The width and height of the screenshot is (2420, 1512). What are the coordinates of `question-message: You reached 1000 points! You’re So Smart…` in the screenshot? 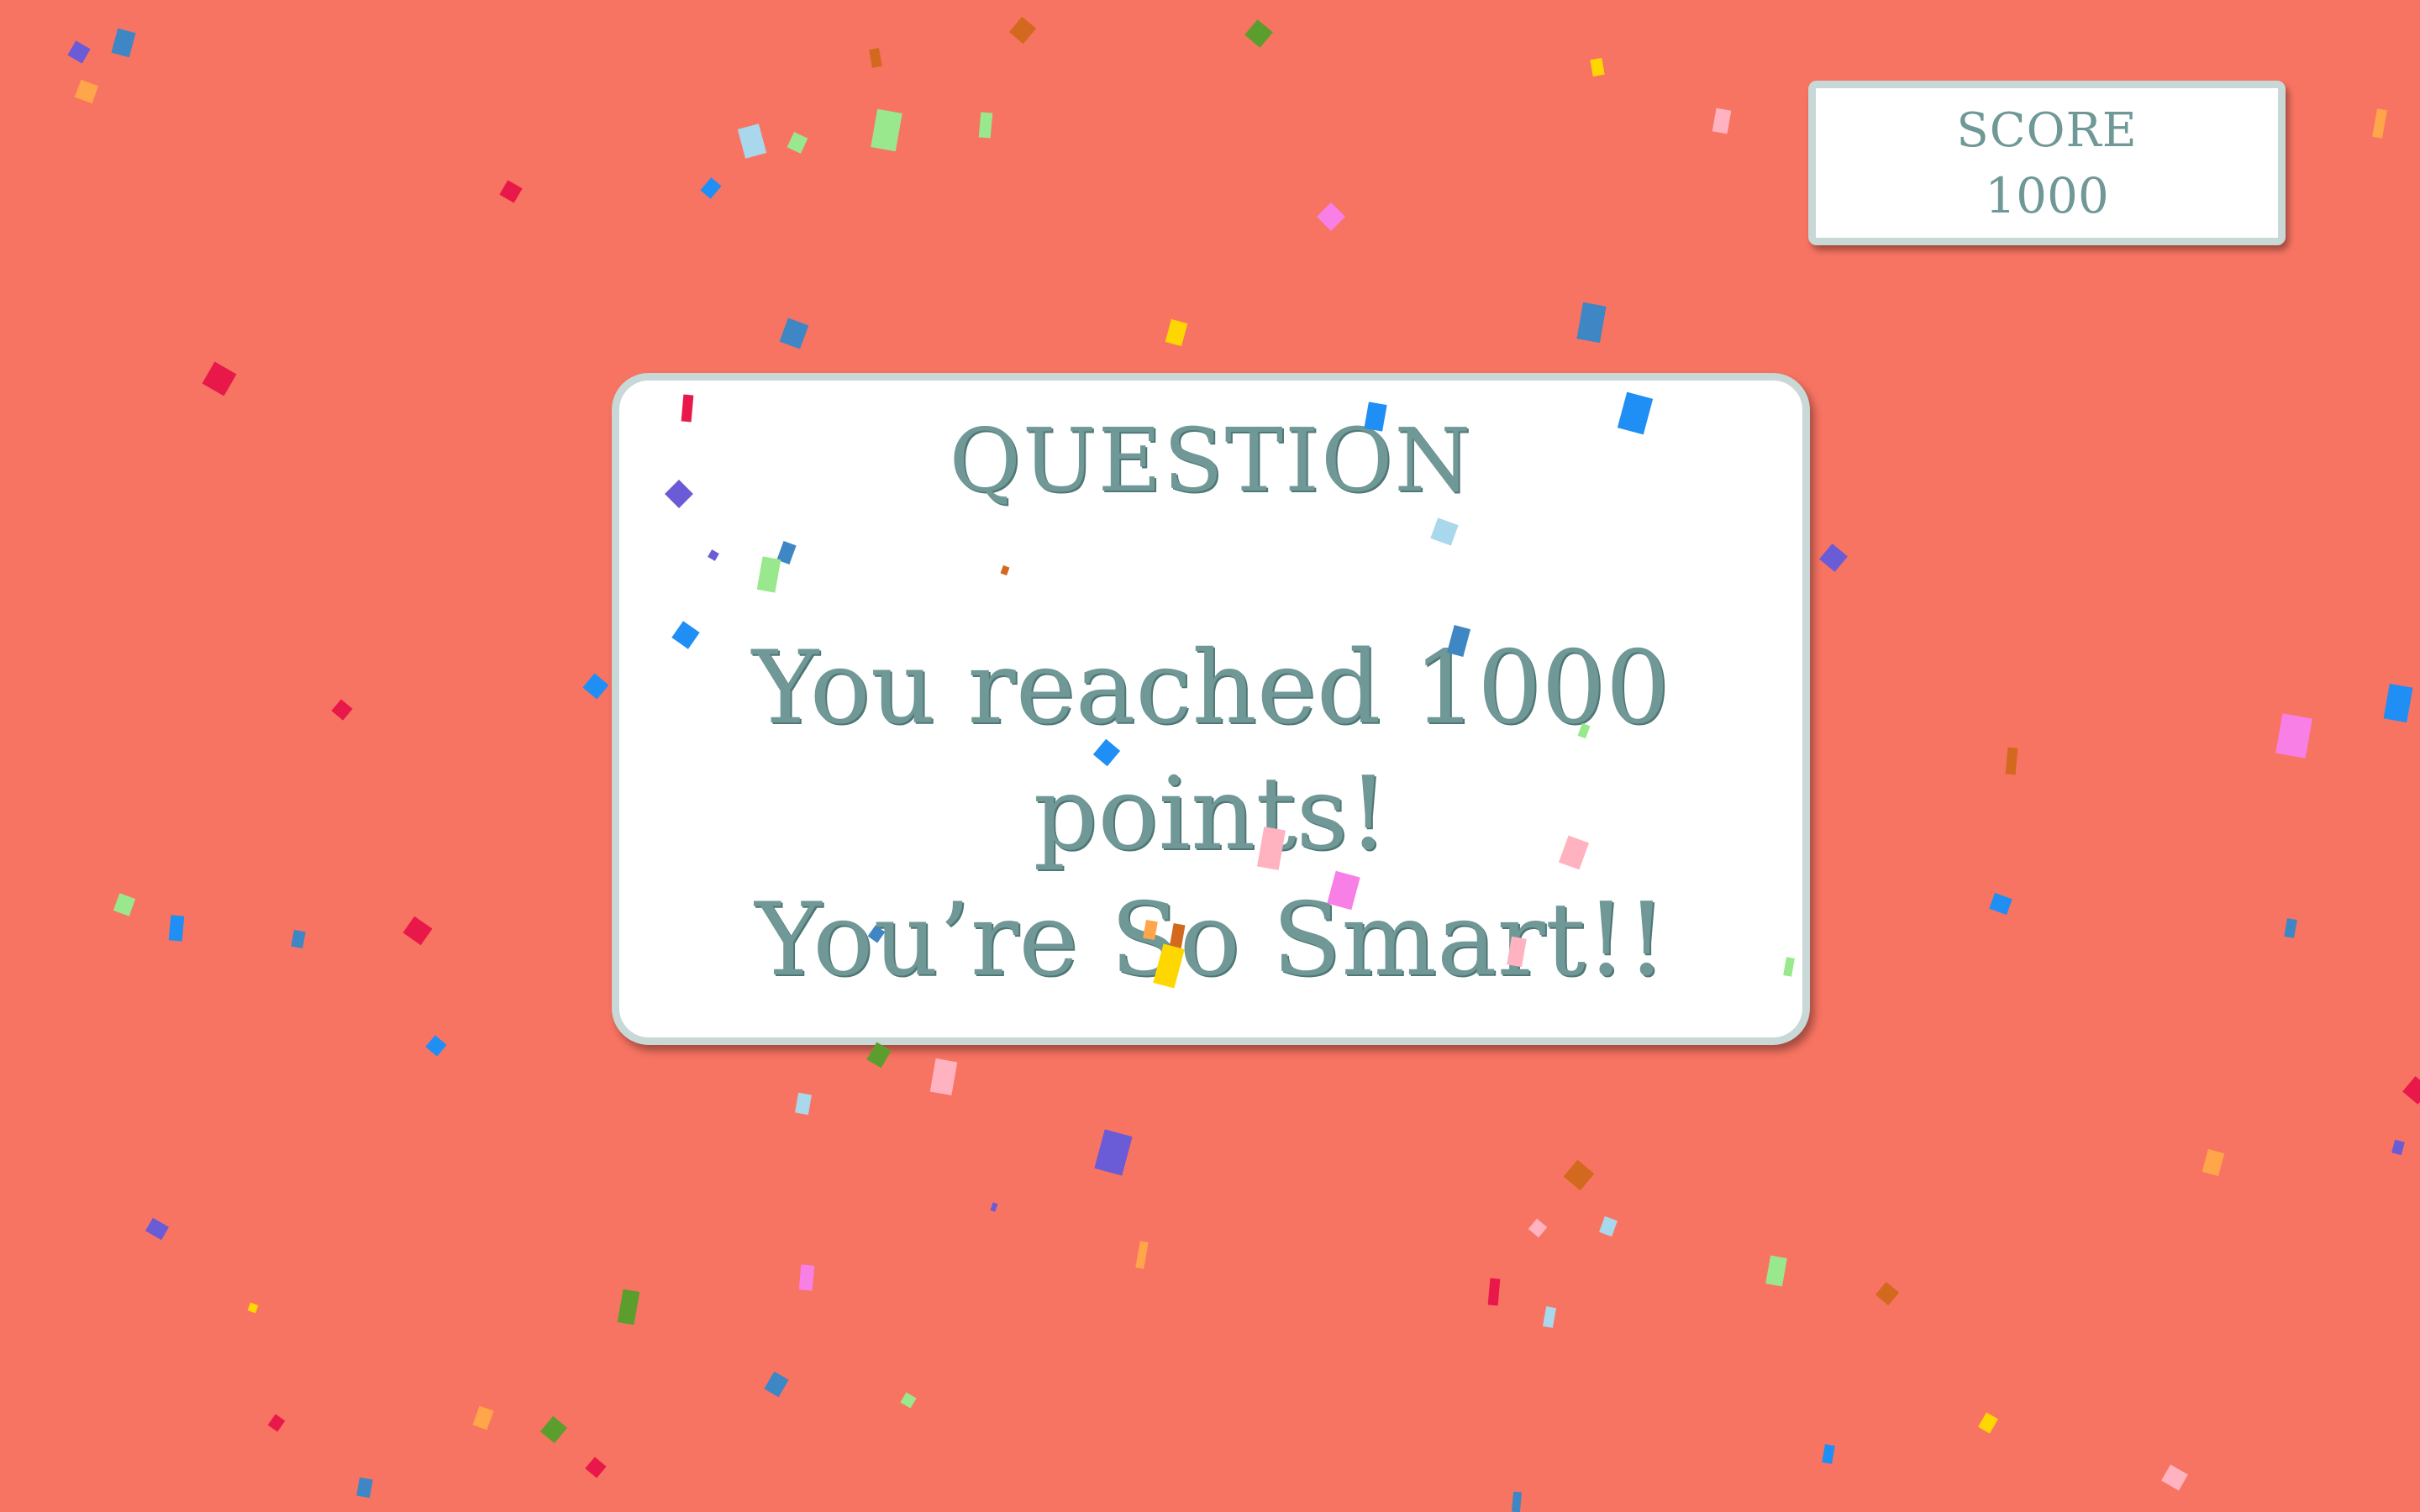 It's located at (1210, 815).